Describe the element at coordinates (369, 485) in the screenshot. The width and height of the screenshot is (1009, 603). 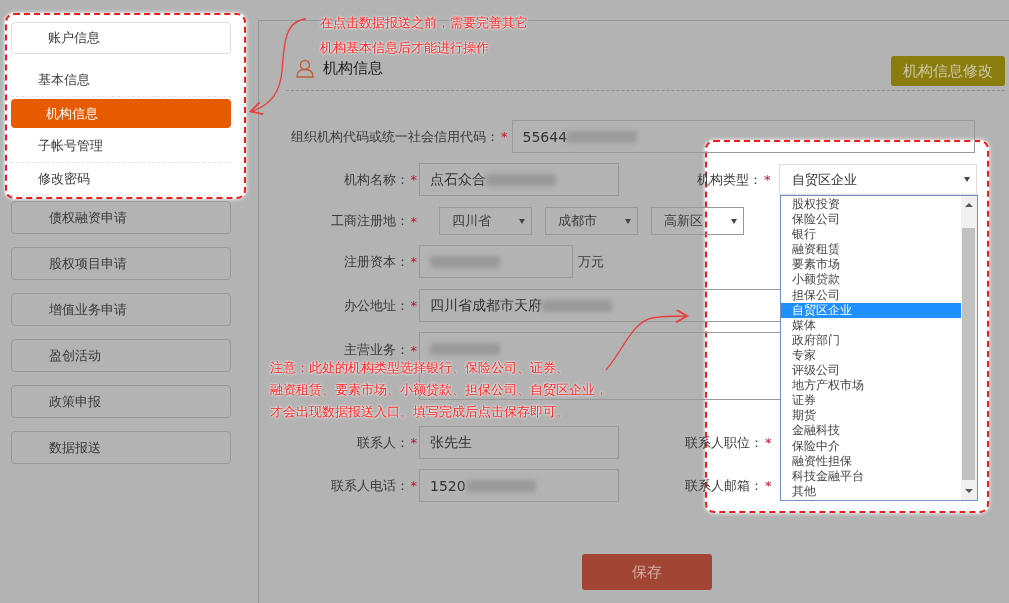
I see `field-label: 联系人电话：` at that location.